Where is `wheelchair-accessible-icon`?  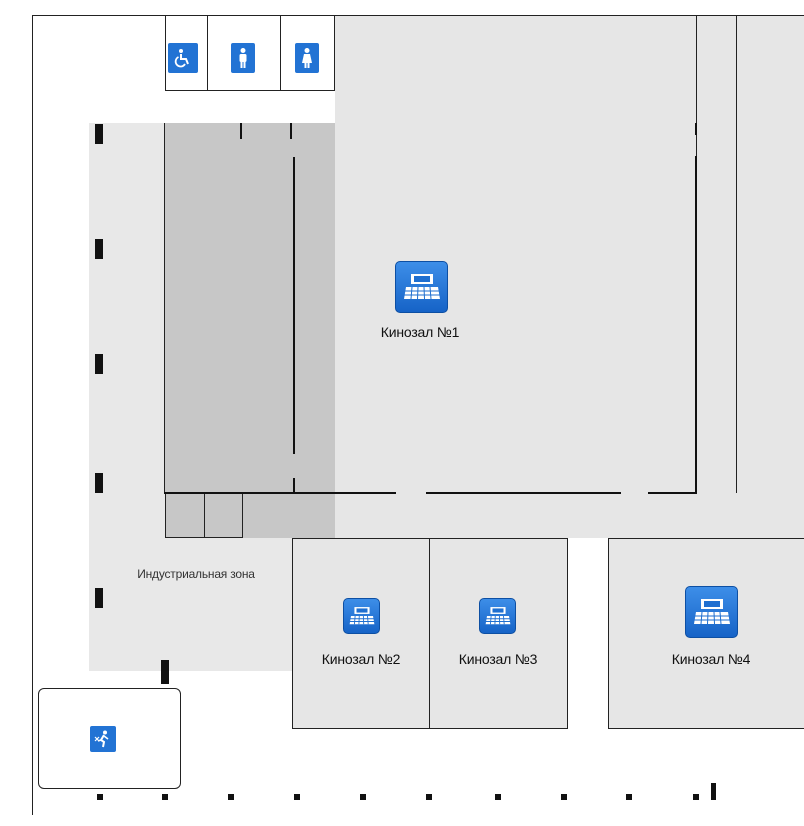 wheelchair-accessible-icon is located at coordinates (183, 58).